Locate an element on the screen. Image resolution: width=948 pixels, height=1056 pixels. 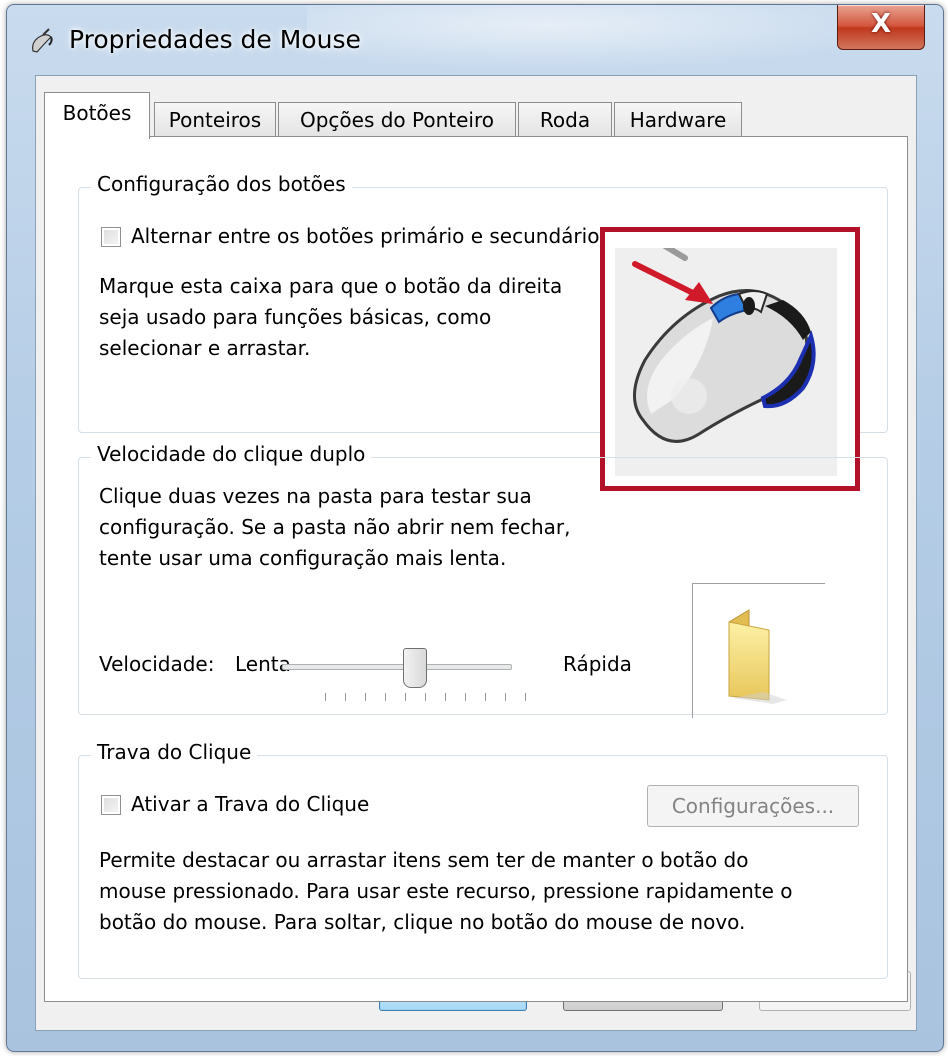
click-lock-checkbox is located at coordinates (111, 804).